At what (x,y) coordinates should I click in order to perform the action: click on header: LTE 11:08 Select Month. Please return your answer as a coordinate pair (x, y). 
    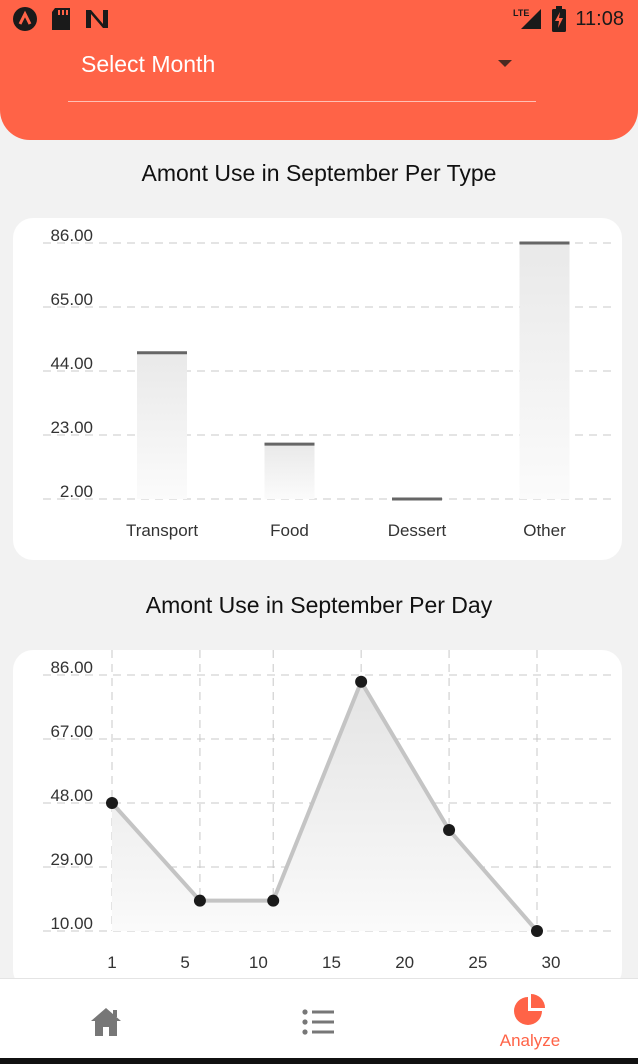
    Looking at the image, I should click on (319, 70).